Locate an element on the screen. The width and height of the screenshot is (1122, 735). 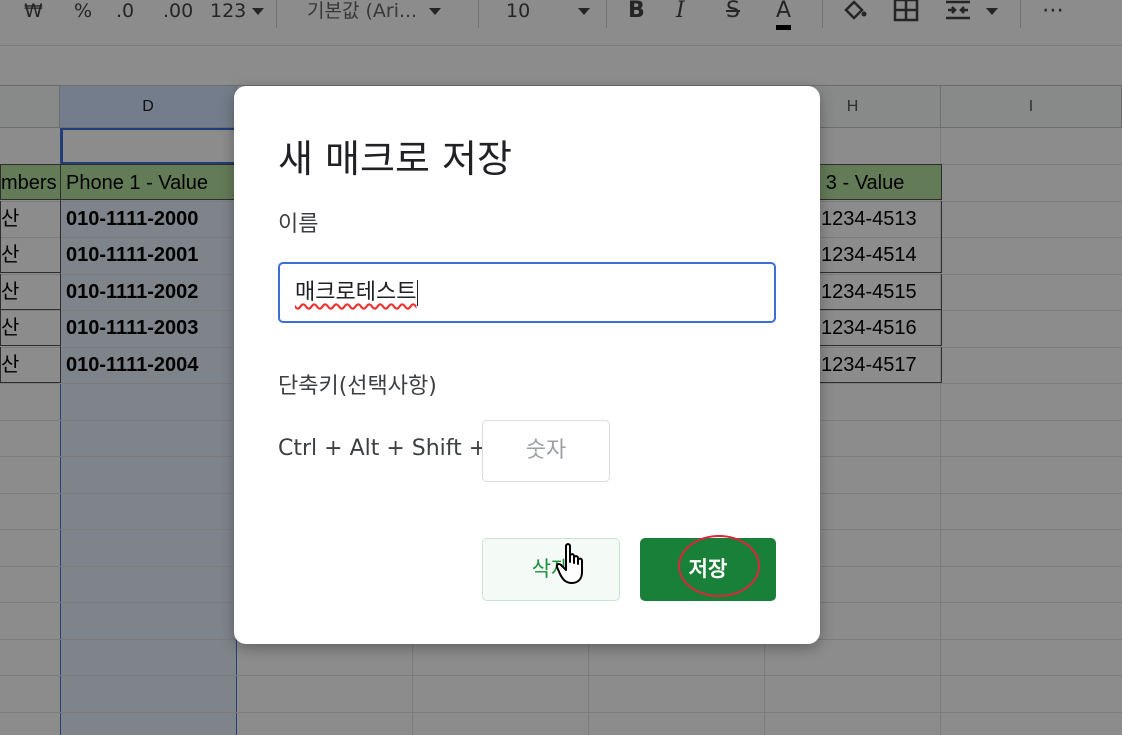
text-cursor is located at coordinates (418, 293).